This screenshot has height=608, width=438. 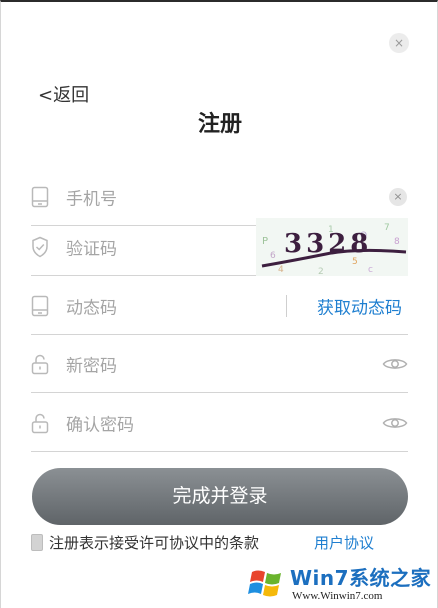 What do you see at coordinates (91, 305) in the screenshot?
I see `dynamic-code-input: 动态码` at bounding box center [91, 305].